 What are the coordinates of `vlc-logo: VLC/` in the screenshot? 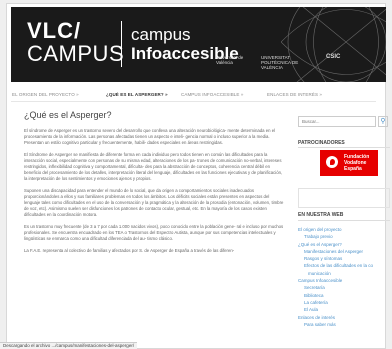 It's located at (54, 31).